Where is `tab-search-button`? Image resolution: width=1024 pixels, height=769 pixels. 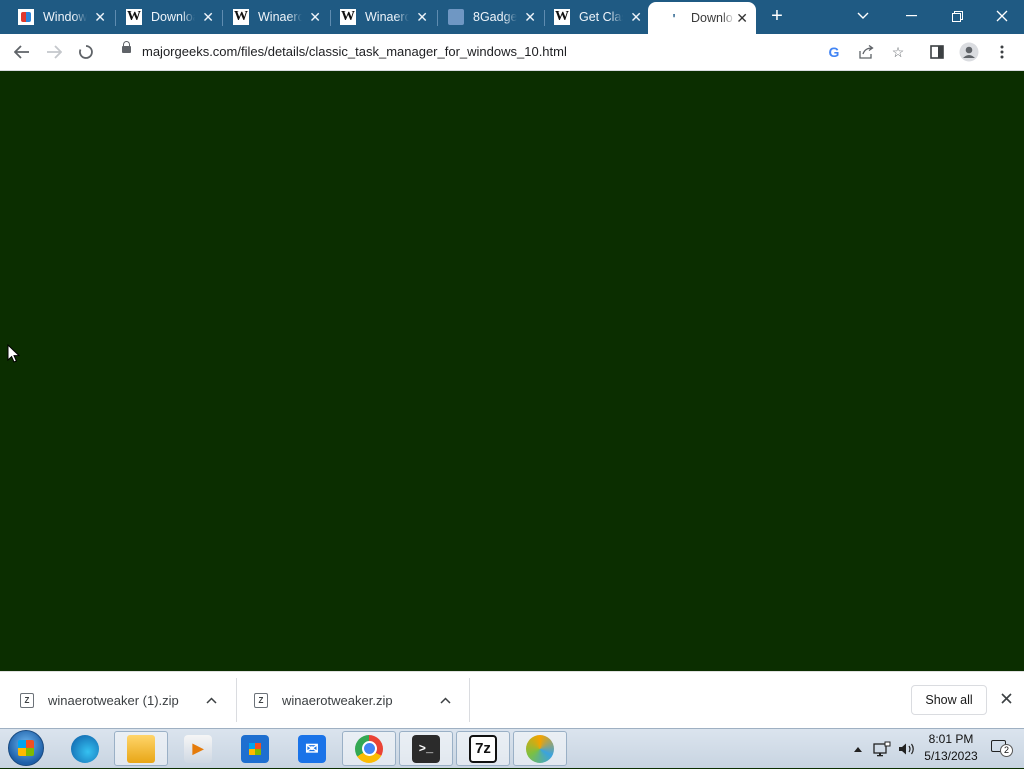
tab-search-button is located at coordinates (863, 16).